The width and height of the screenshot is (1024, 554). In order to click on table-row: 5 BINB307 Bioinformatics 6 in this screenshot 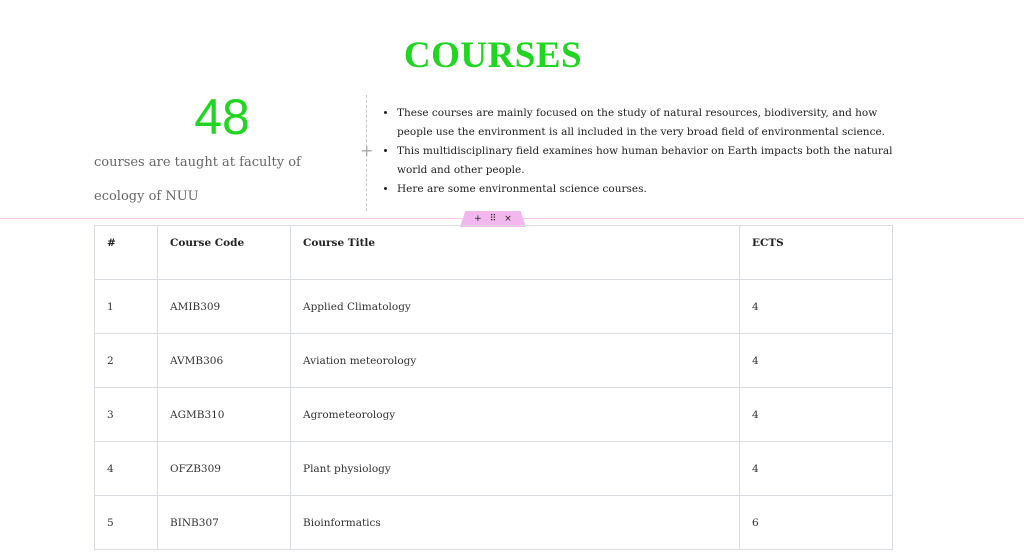, I will do `click(493, 522)`.